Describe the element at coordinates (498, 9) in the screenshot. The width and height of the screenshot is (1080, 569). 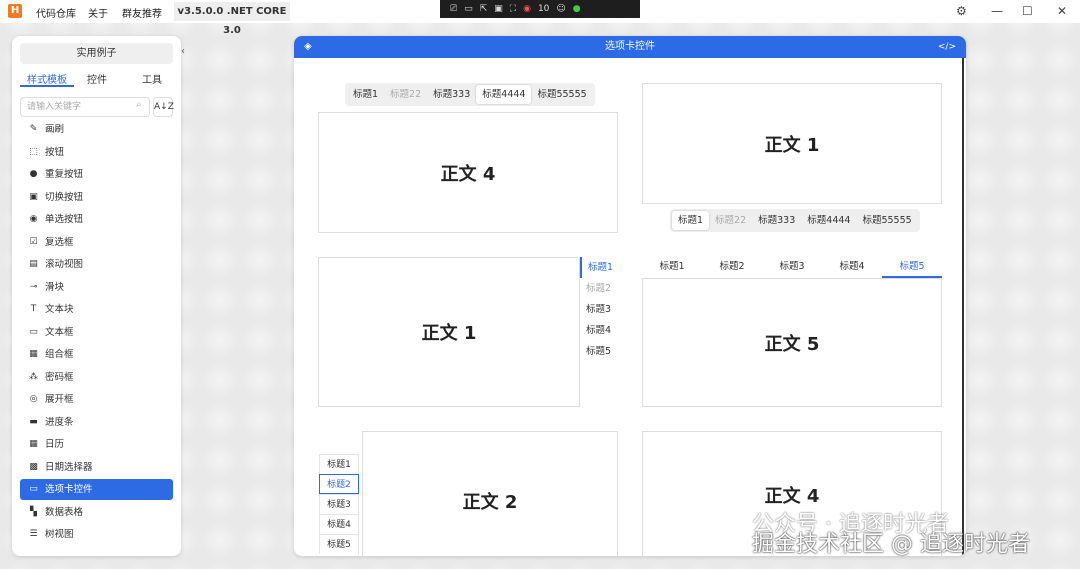
I see `frame-icon: ▣` at that location.